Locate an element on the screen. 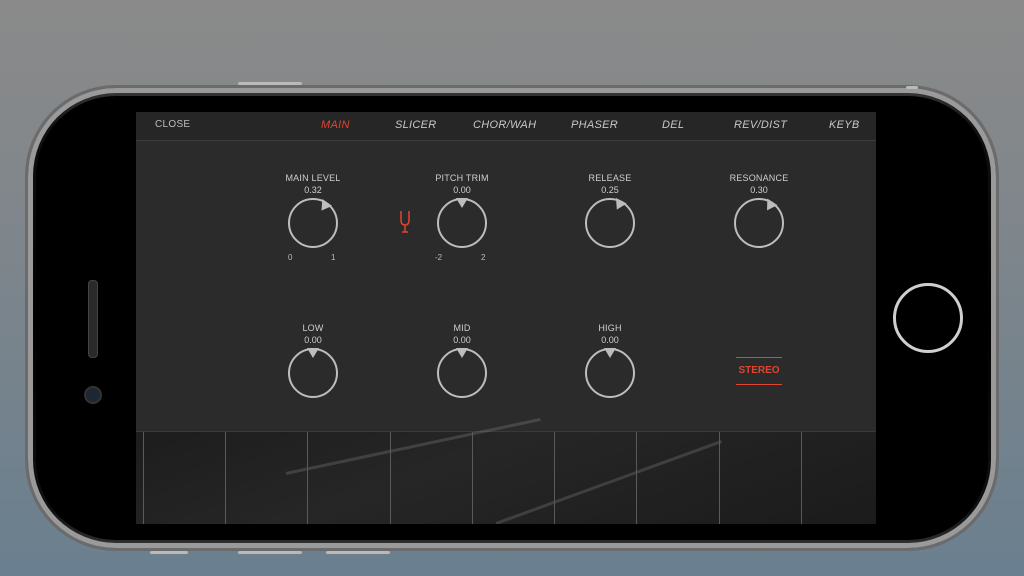 This screenshot has width=1024, height=576. resonance-control: RESONANCE 0.30 is located at coordinates (759, 210).